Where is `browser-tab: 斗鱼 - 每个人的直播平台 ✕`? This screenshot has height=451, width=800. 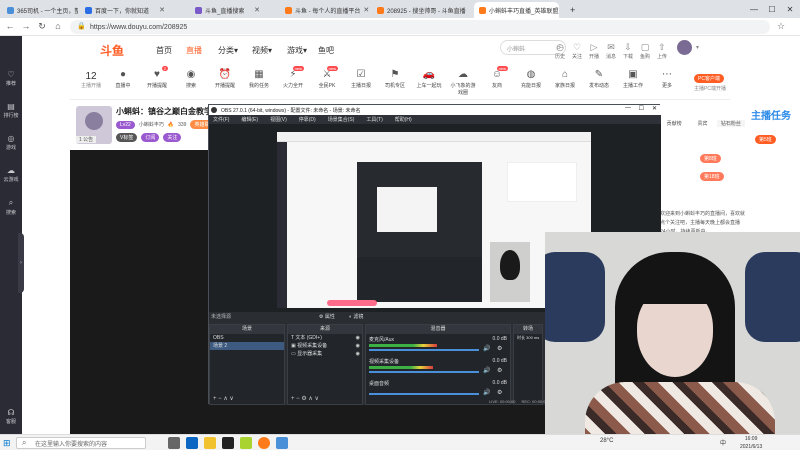 browser-tab: 斗鱼 - 每个人的直播平台 ✕ is located at coordinates (325, 10).